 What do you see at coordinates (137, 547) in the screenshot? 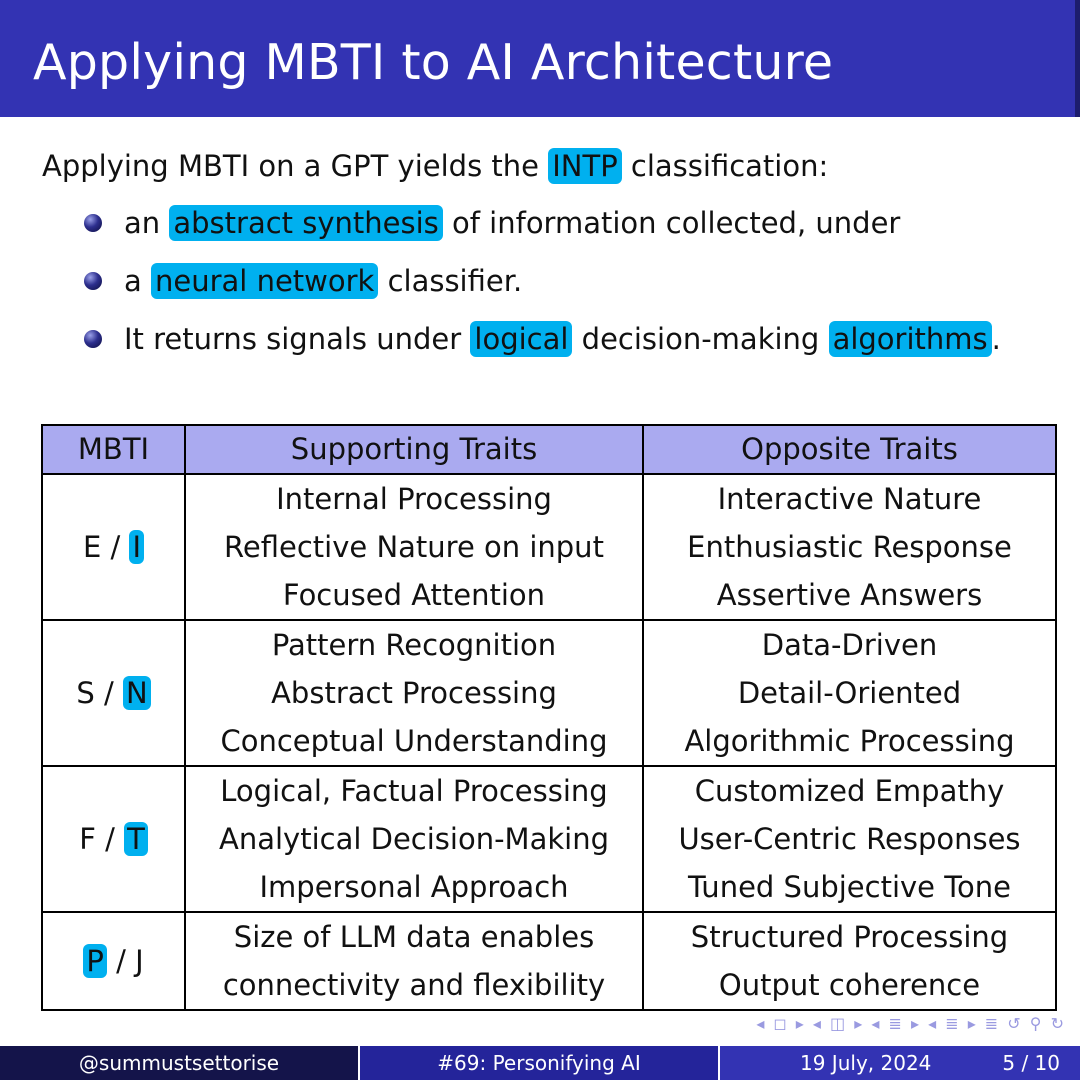
I see `mbti-letter-highlight: I` at bounding box center [137, 547].